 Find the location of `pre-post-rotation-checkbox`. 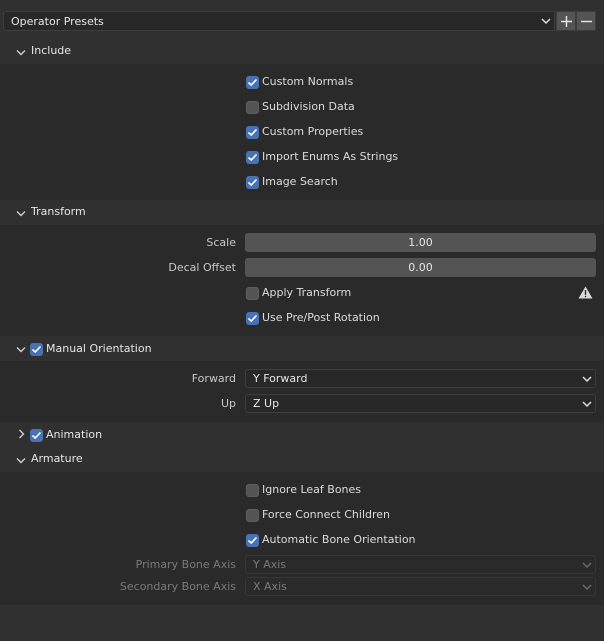

pre-post-rotation-checkbox is located at coordinates (252, 318).